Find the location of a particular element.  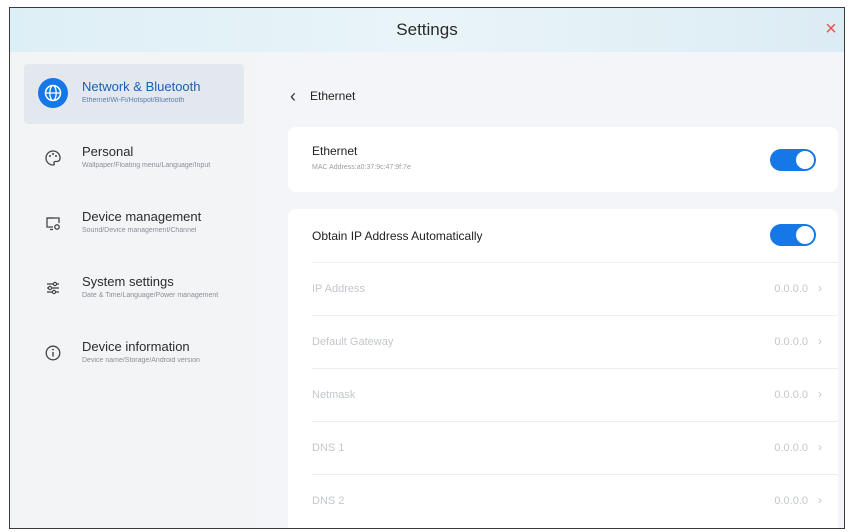

globe-icon is located at coordinates (53, 93).